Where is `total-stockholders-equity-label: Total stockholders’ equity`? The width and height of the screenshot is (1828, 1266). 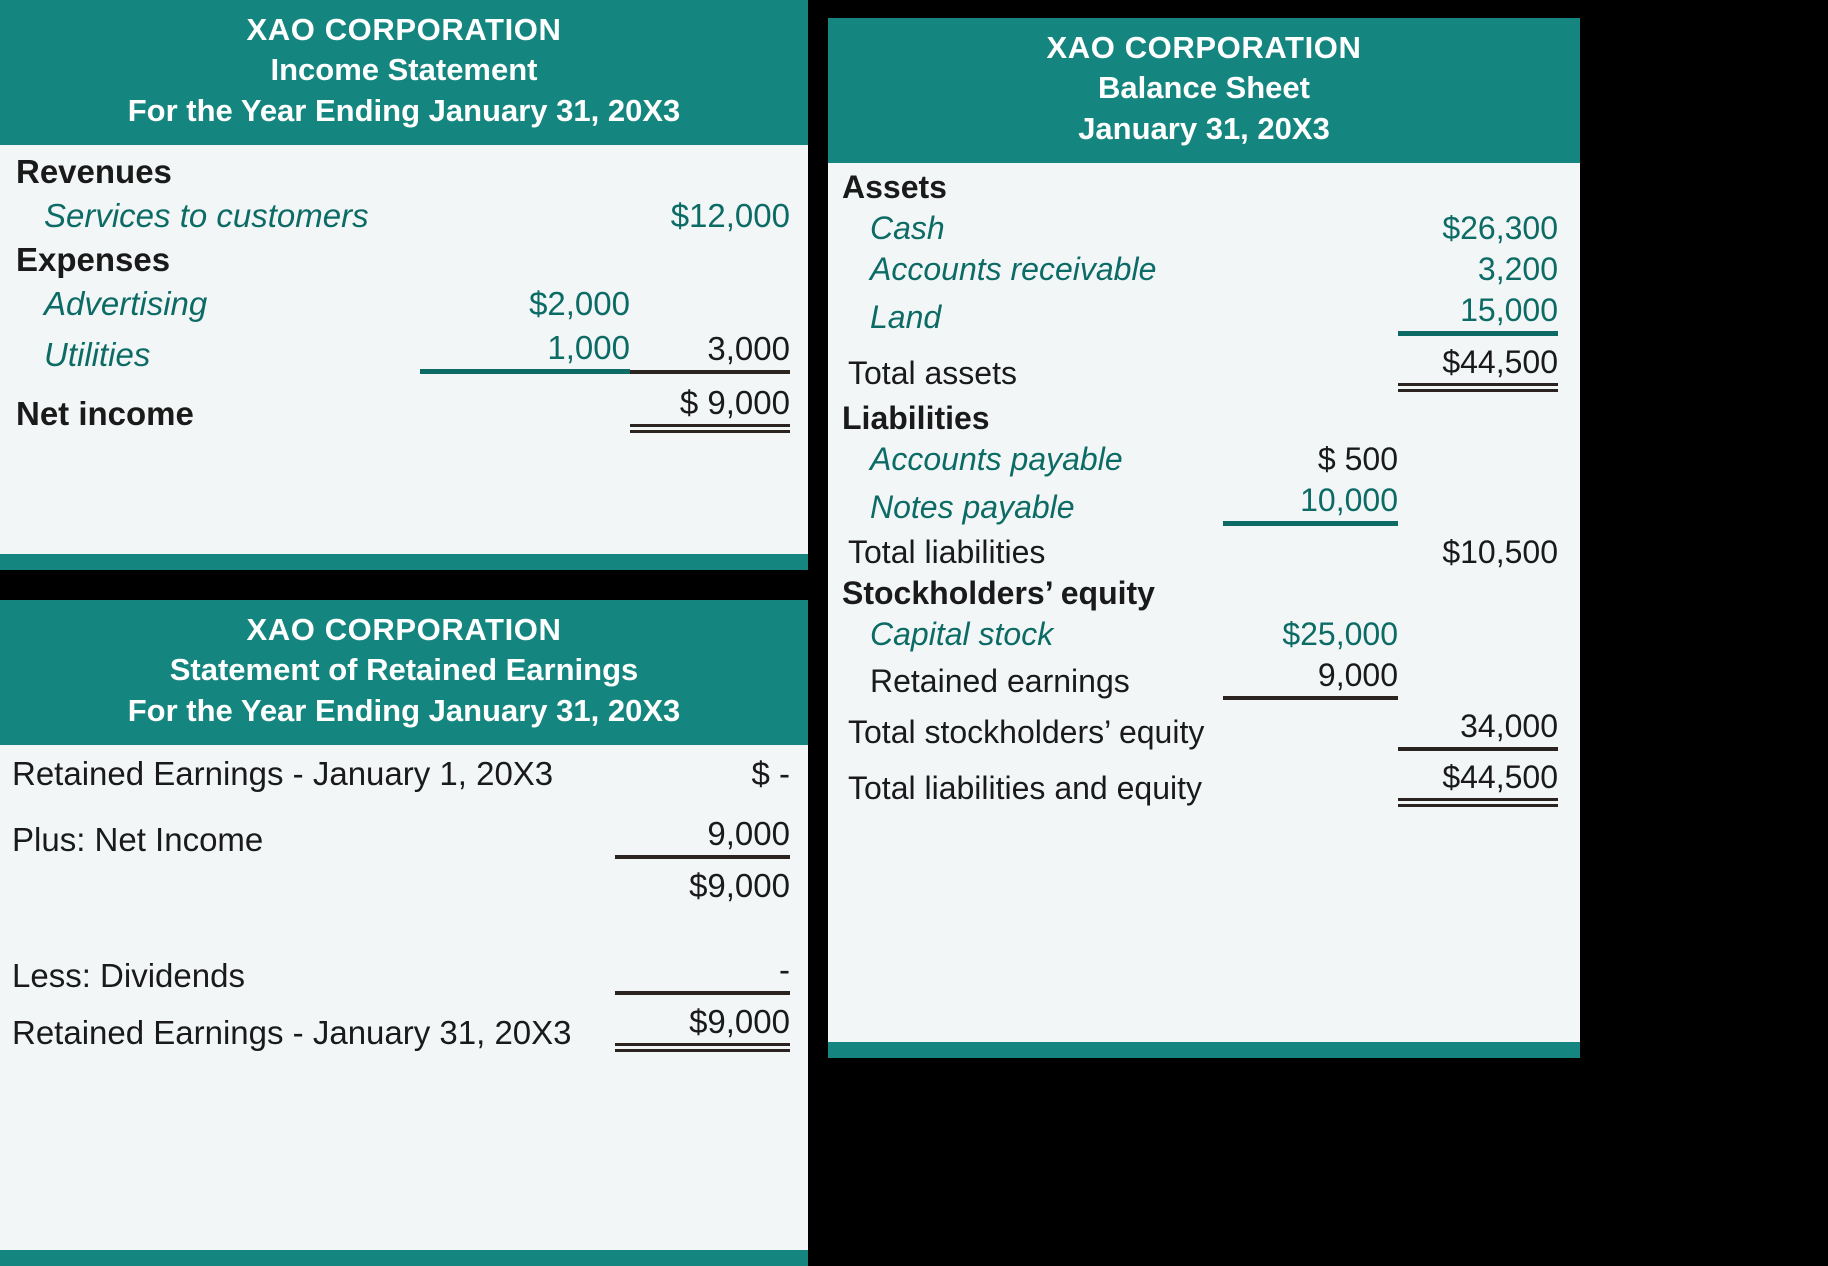
total-stockholders-equity-label: Total stockholders’ equity is located at coordinates (1026, 731).